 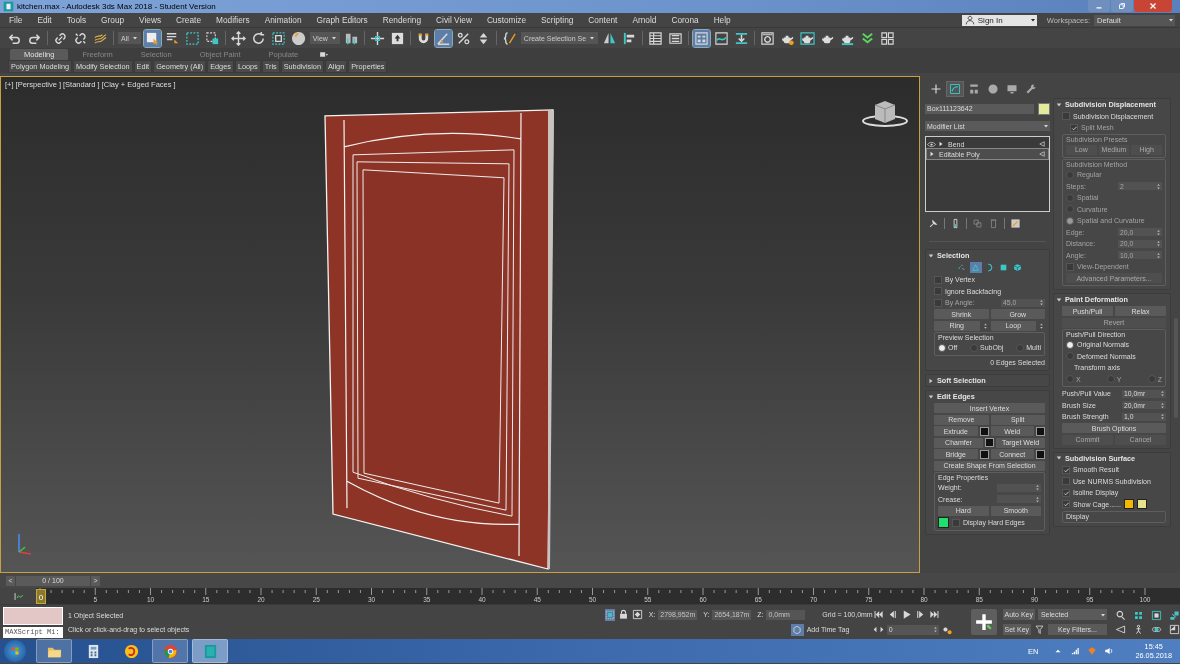 What do you see at coordinates (685, 20) in the screenshot?
I see `menu-item: Corona` at bounding box center [685, 20].